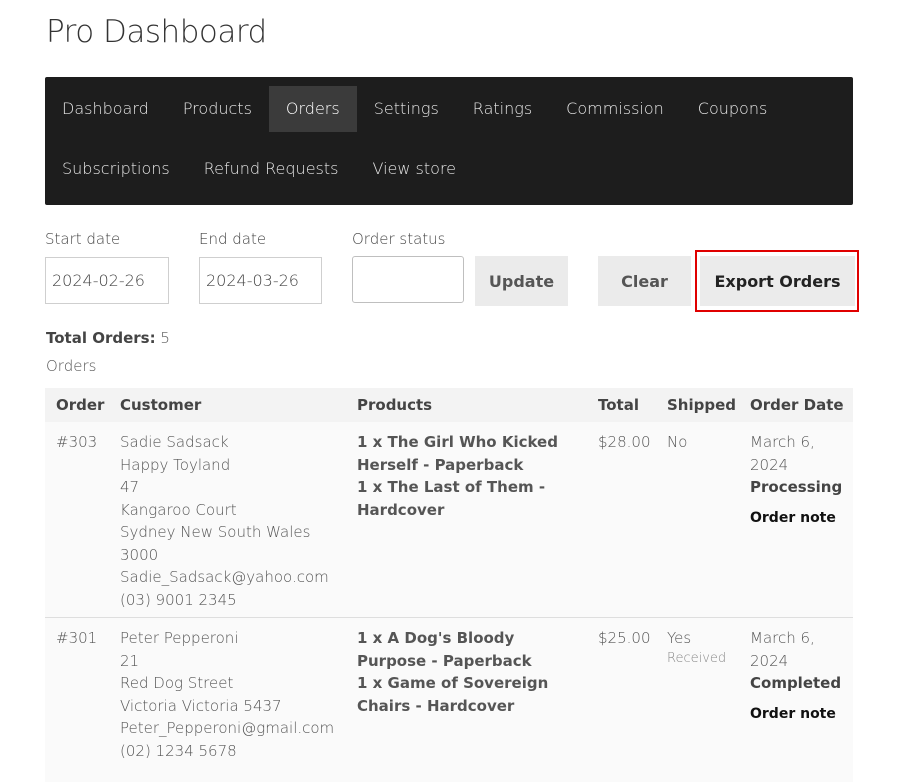 Image resolution: width=900 pixels, height=782 pixels. Describe the element at coordinates (697, 520) in the screenshot. I see `shipped-cell: No` at that location.